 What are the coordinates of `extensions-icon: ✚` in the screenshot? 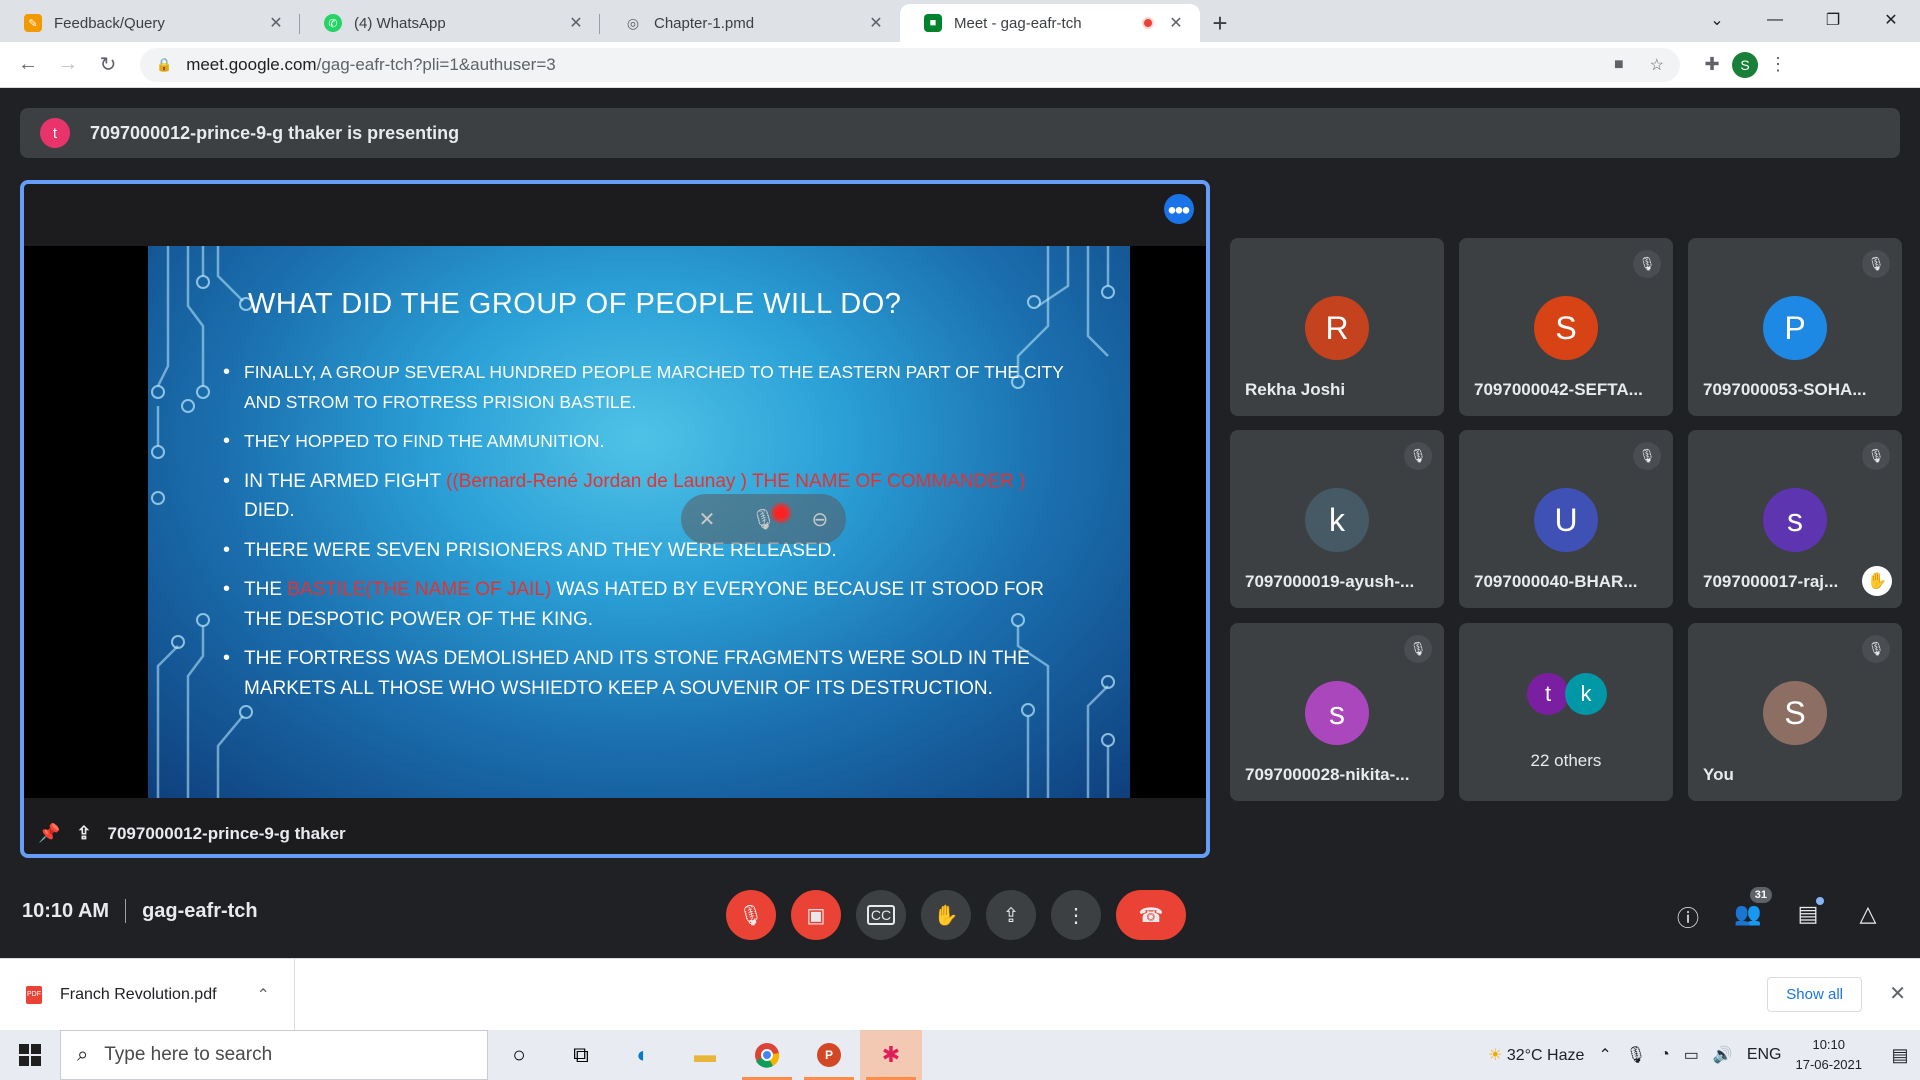 It's located at (1712, 64).